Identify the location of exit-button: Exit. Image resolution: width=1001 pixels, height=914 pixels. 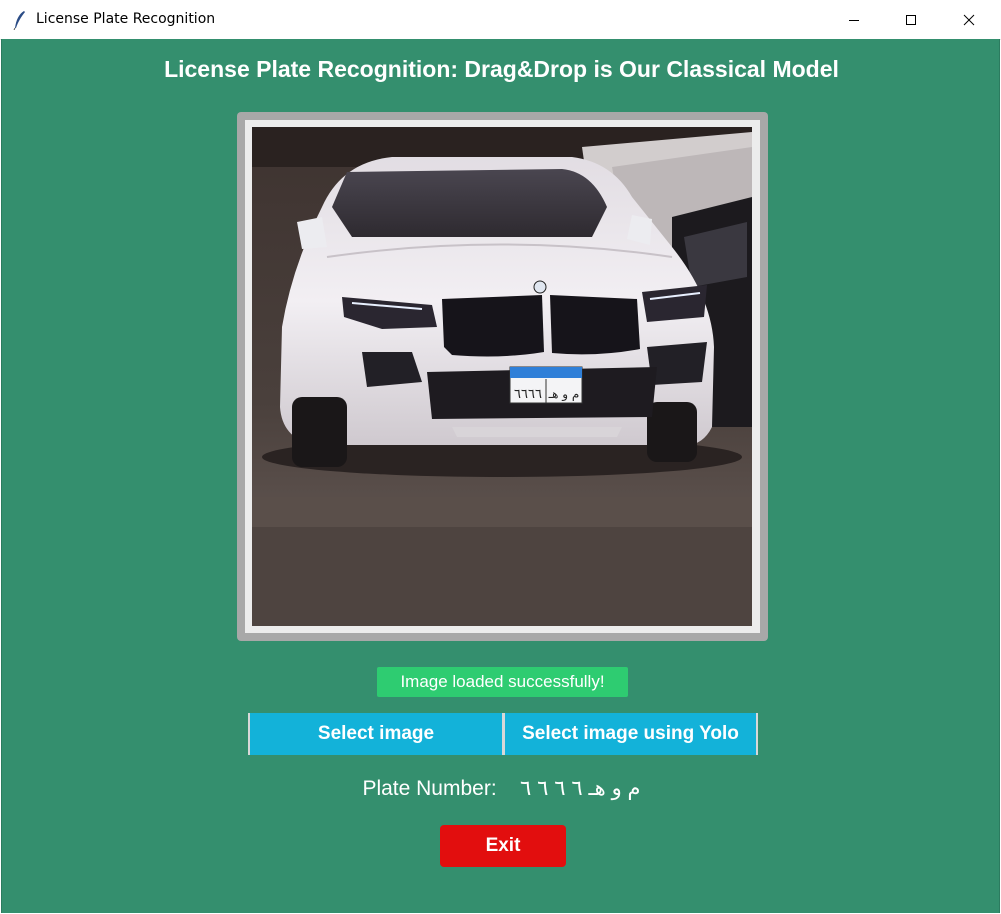
(503, 846).